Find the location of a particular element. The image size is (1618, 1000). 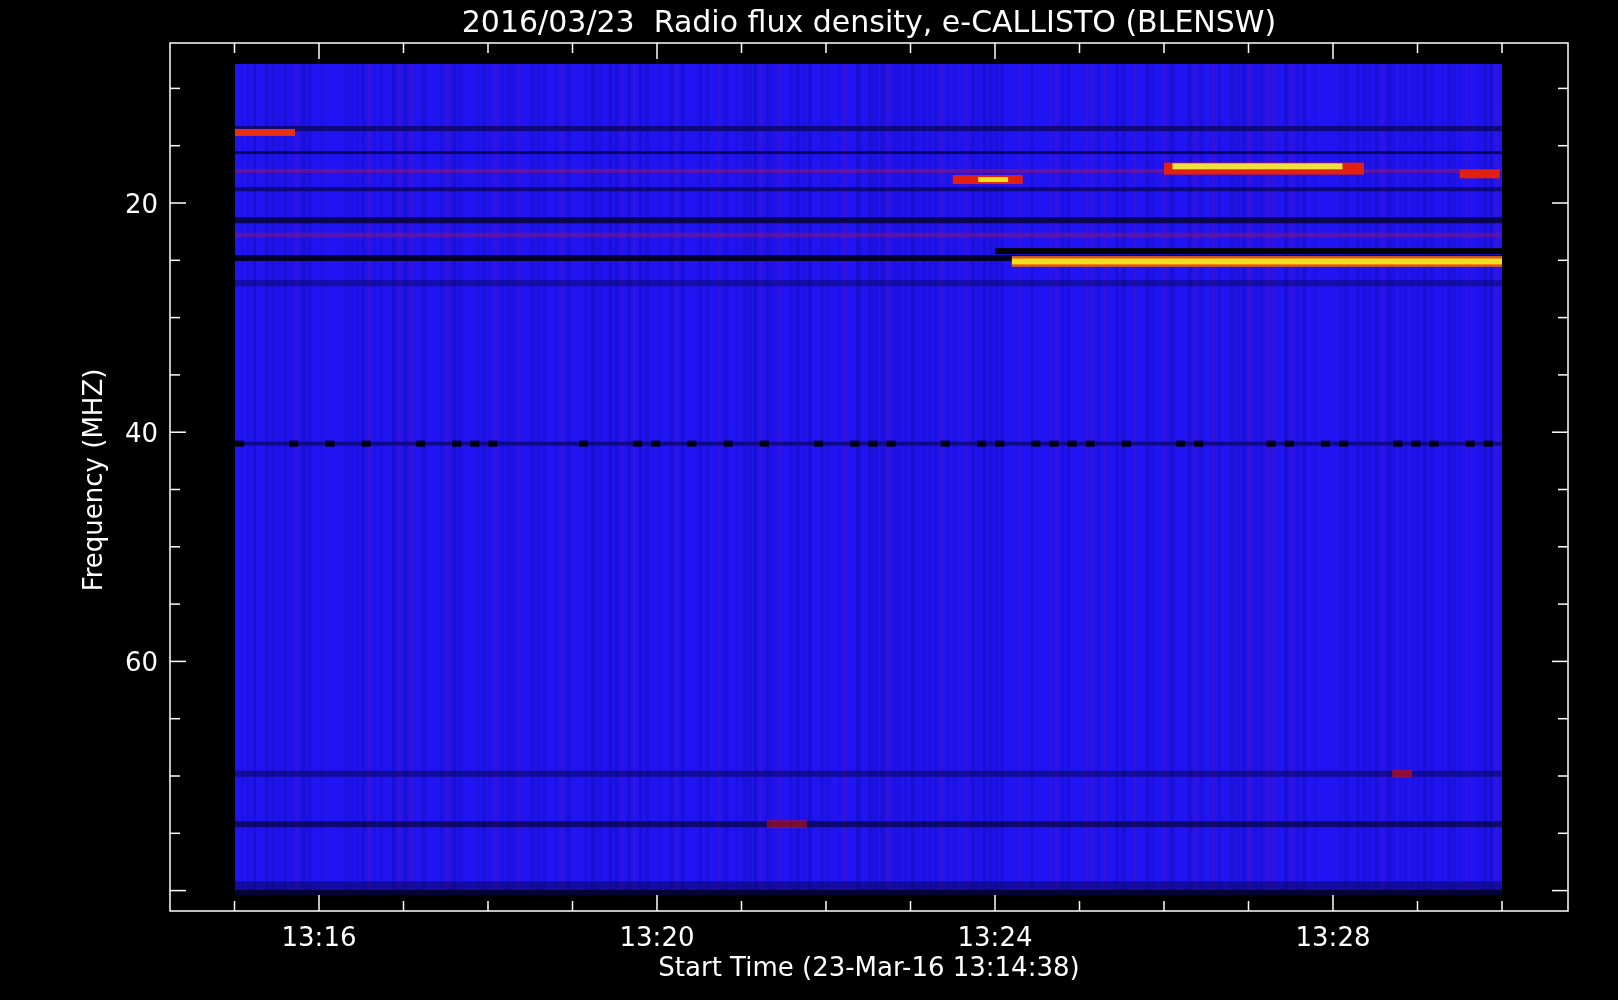

tick-label: 13:20 is located at coordinates (657, 937).